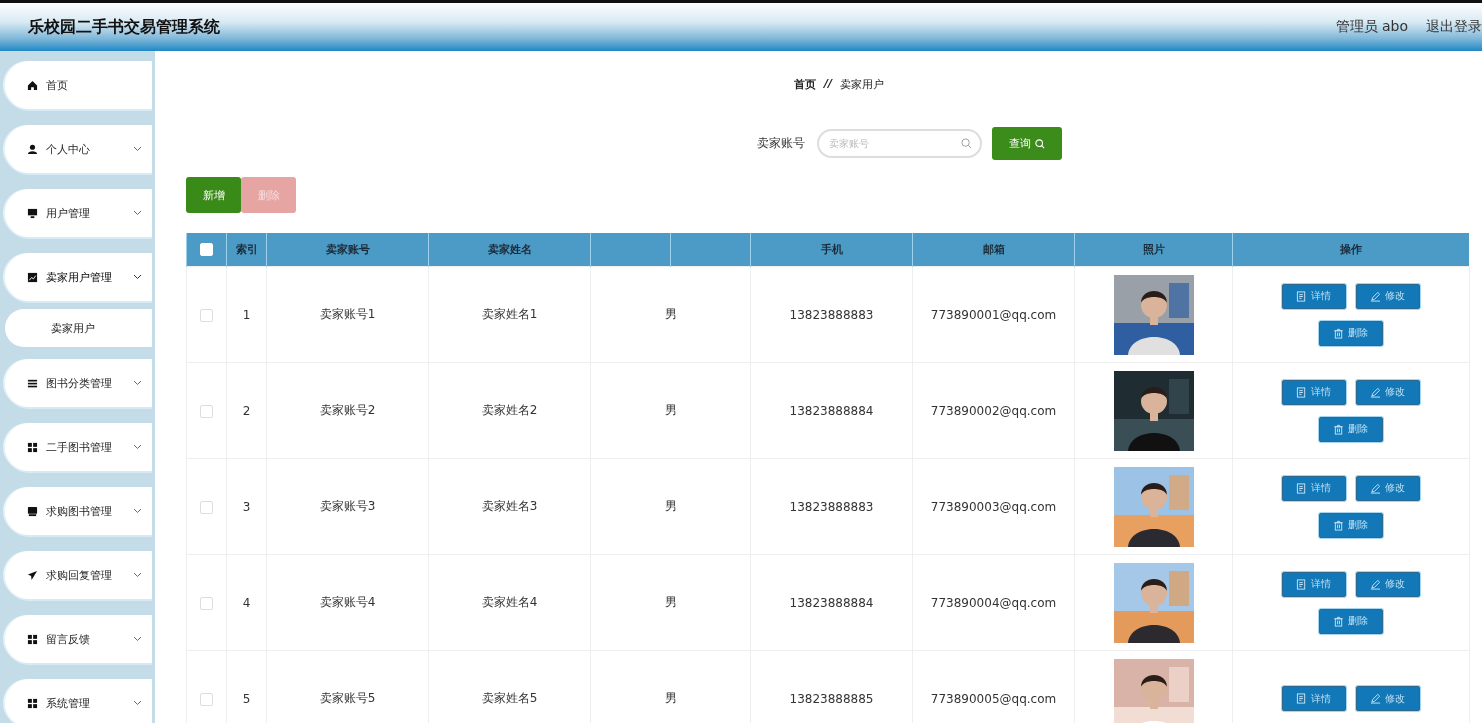  Describe the element at coordinates (246, 506) in the screenshot. I see `table-cell: 3` at that location.